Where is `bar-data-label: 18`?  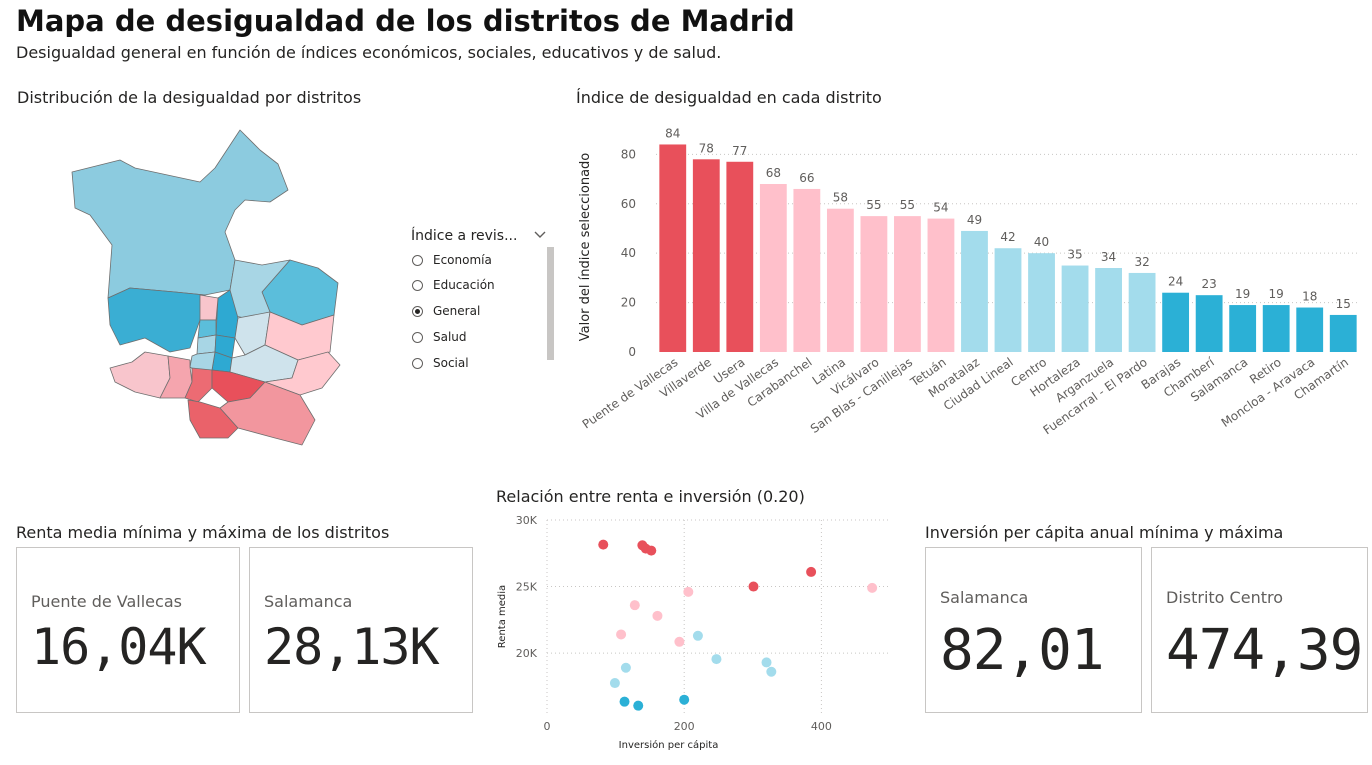 bar-data-label: 18 is located at coordinates (1309, 297).